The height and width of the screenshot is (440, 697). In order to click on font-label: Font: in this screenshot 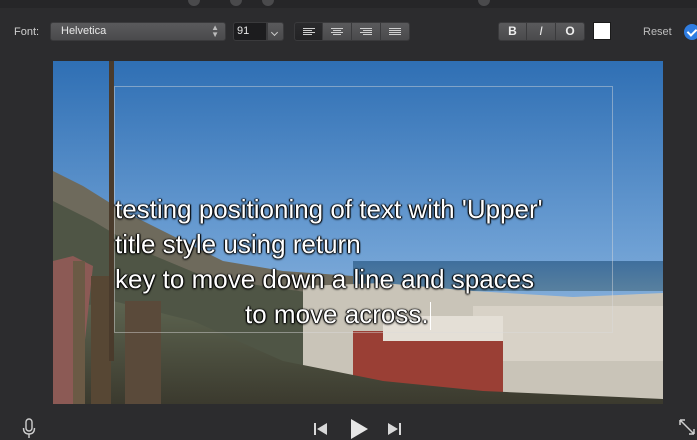, I will do `click(27, 32)`.